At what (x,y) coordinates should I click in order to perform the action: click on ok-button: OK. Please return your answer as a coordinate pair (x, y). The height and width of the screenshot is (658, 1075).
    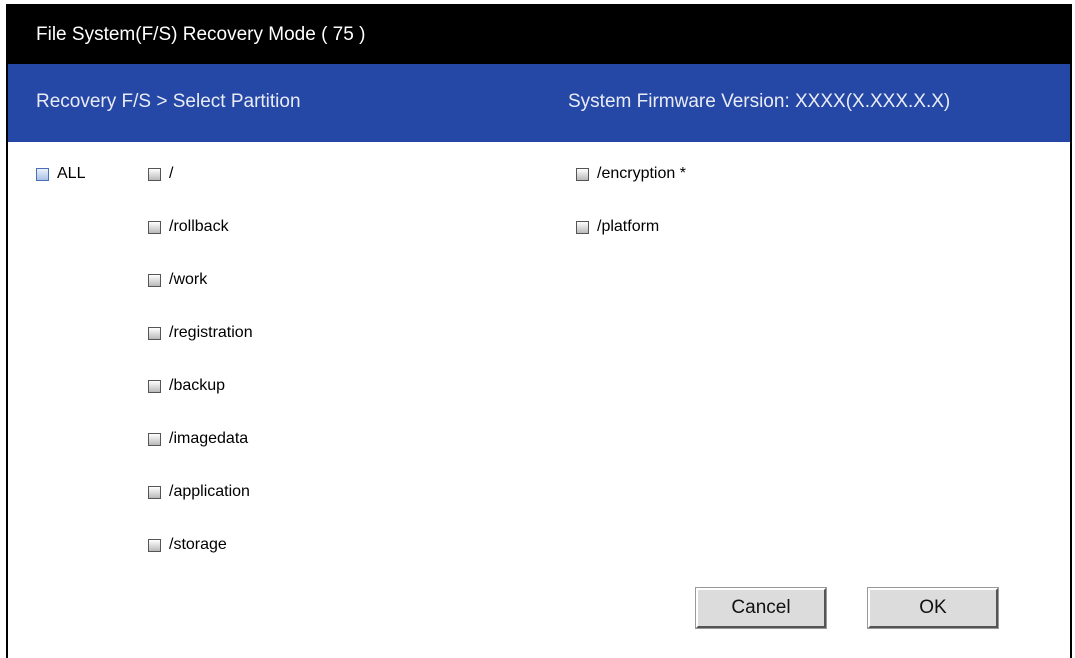
    Looking at the image, I should click on (933, 608).